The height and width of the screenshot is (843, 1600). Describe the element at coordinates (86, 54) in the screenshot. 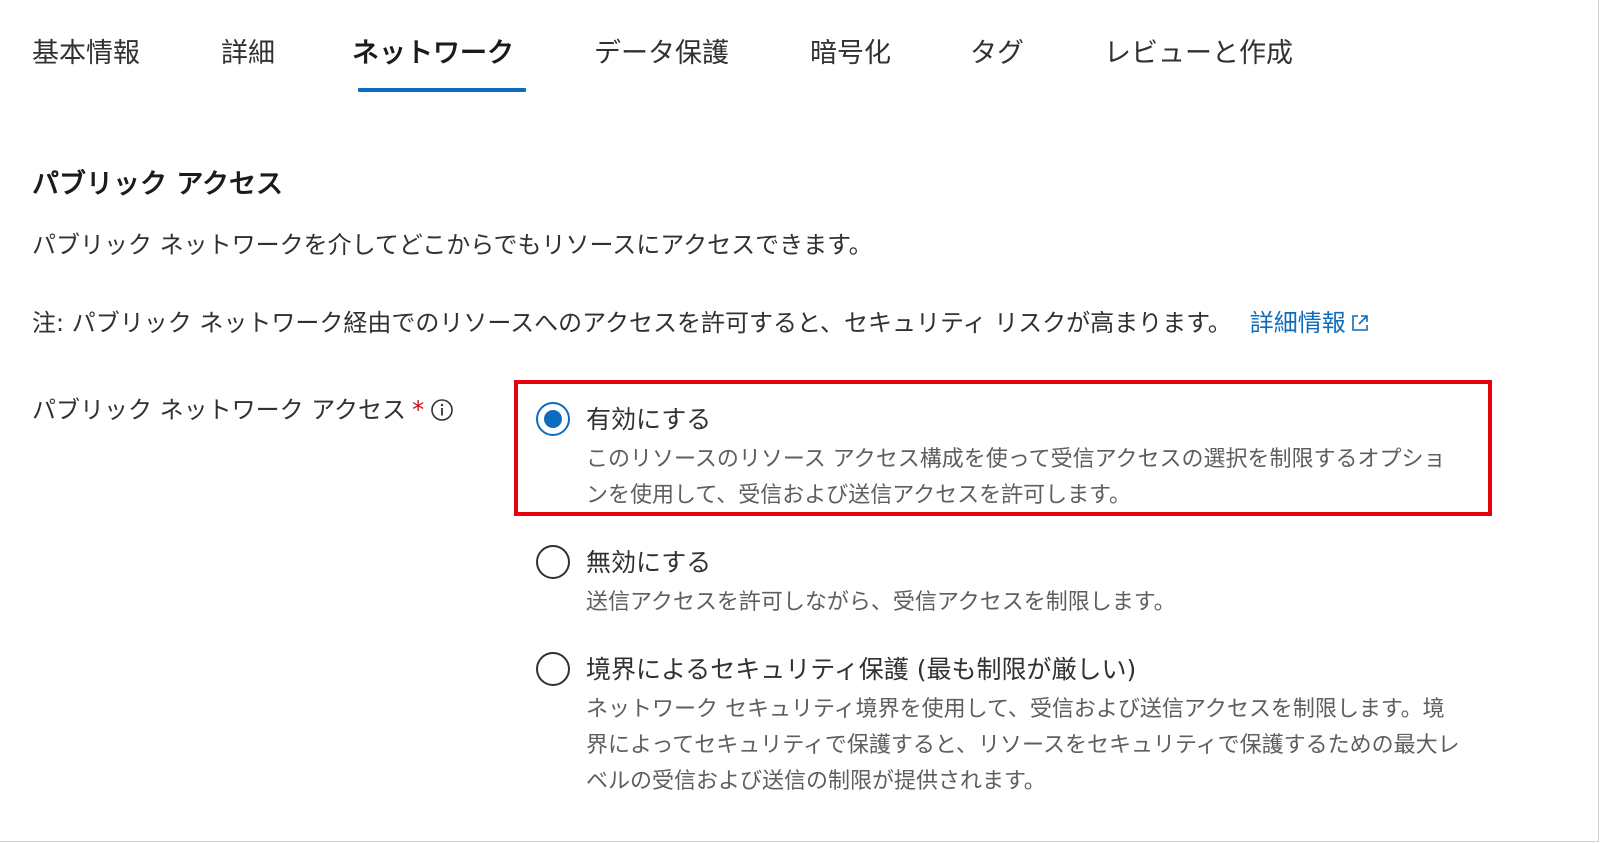

I see `tab-basics: 基本情報` at that location.